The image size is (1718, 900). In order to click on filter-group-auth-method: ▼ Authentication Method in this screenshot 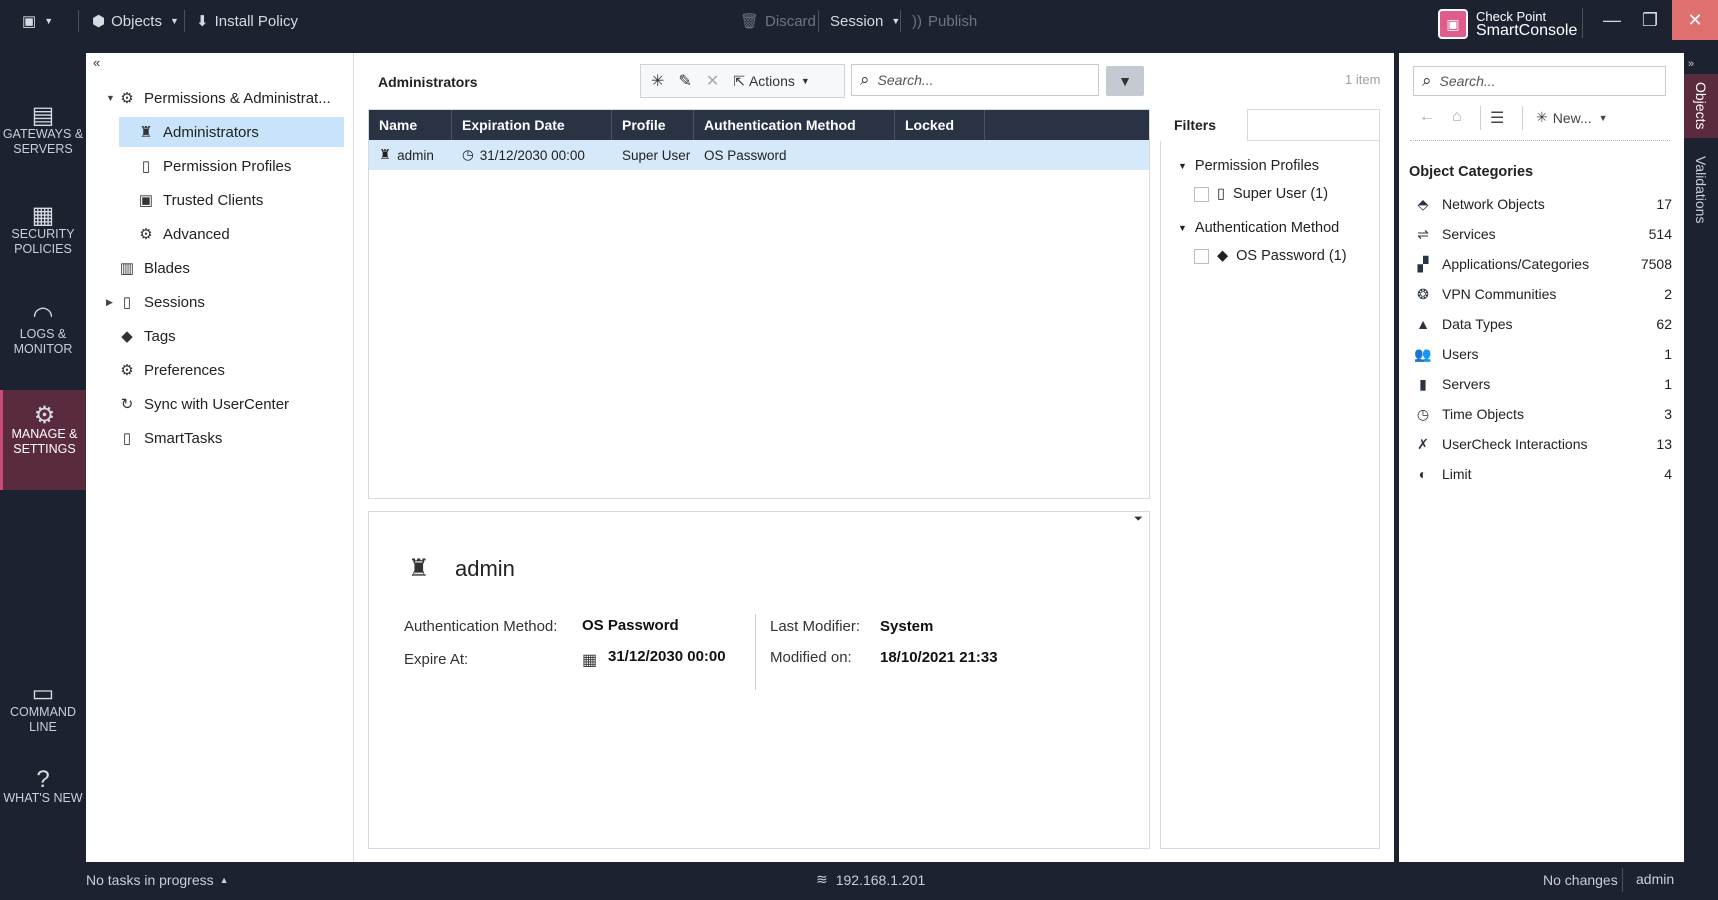, I will do `click(1258, 228)`.